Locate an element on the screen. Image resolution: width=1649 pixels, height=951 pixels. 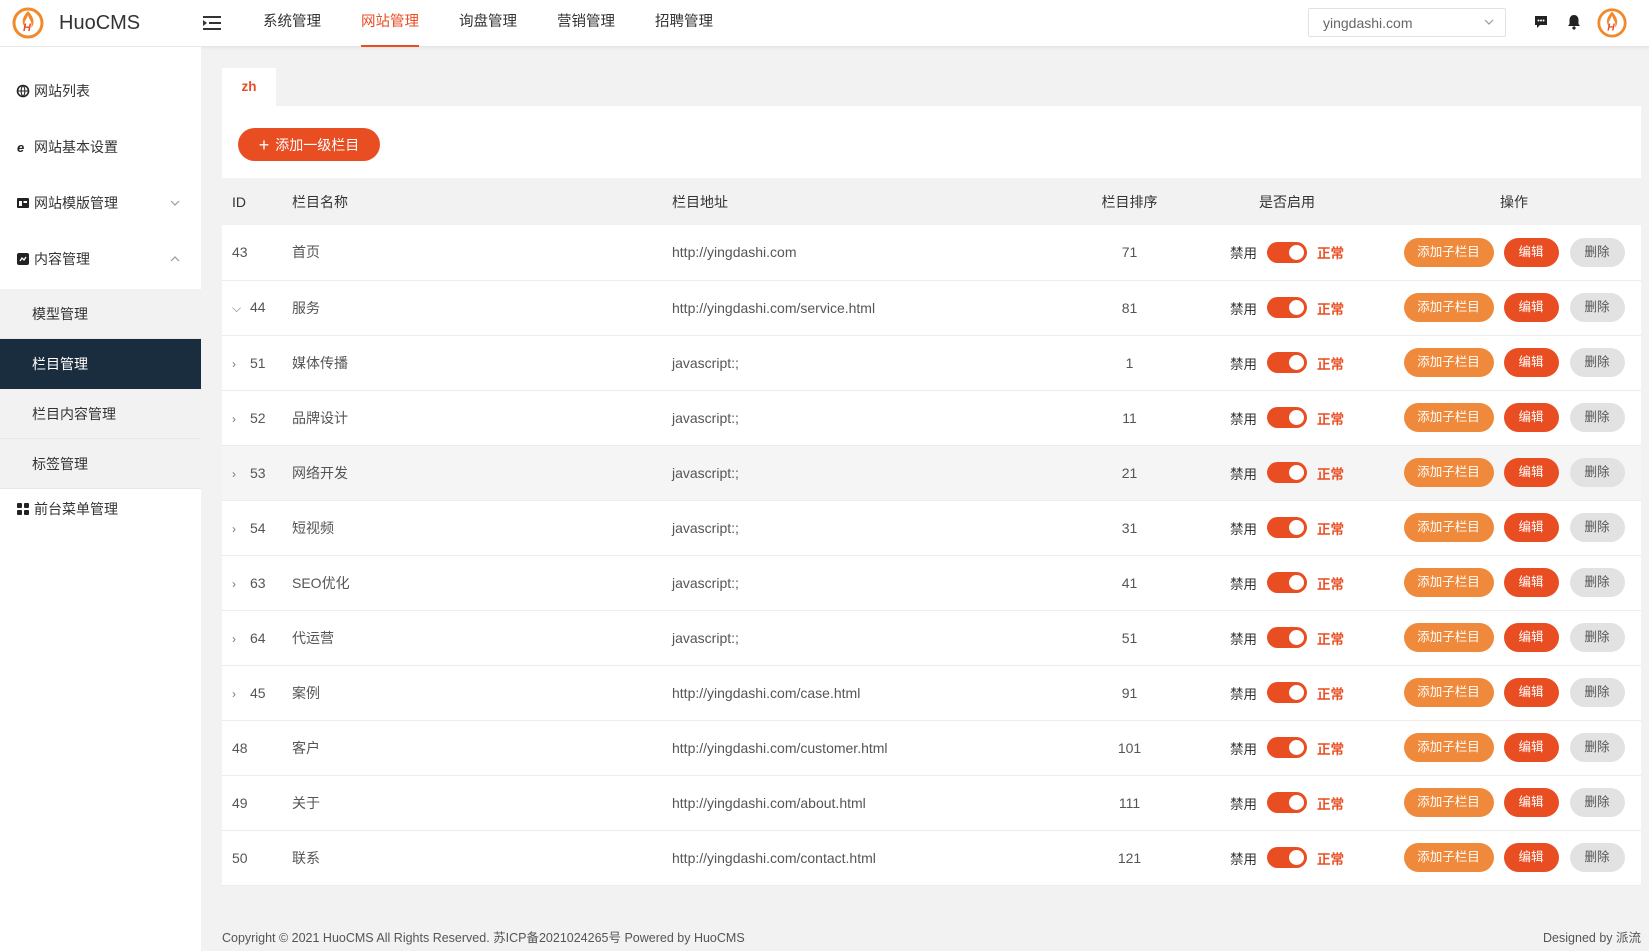
sidebar-item-frontend-menu: 前台菜单管理 is located at coordinates (100, 509).